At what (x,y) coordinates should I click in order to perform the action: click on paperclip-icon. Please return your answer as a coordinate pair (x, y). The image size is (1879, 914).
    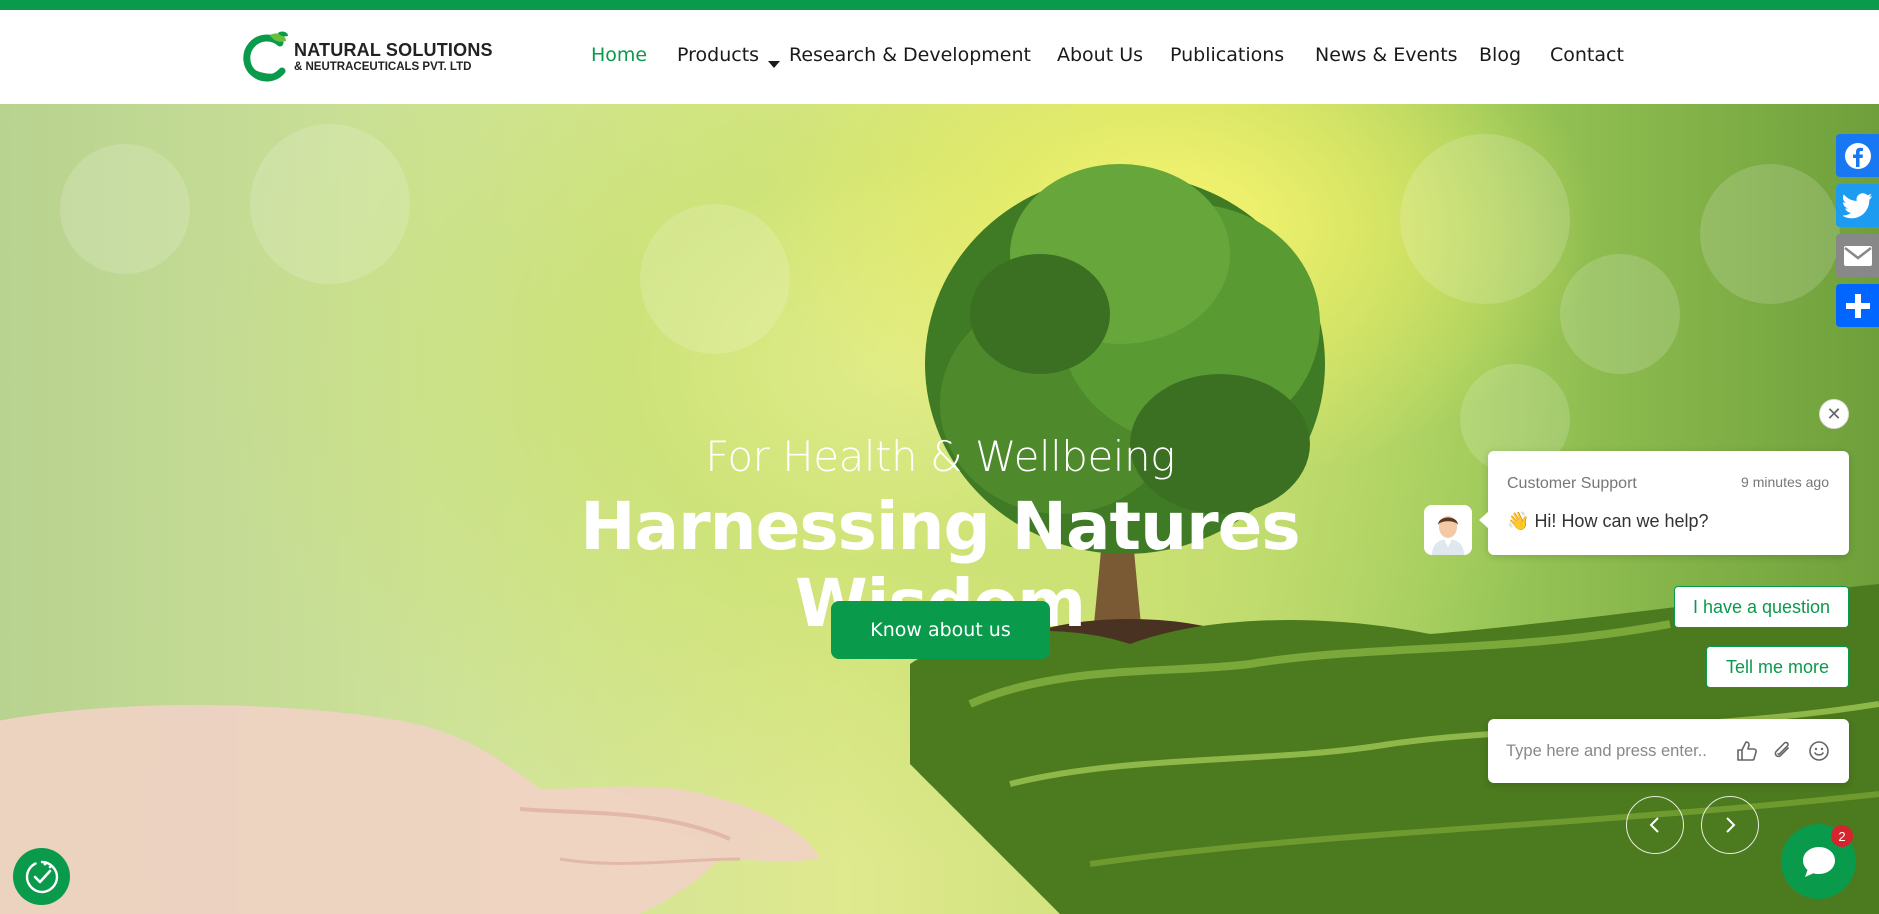
    Looking at the image, I should click on (1783, 751).